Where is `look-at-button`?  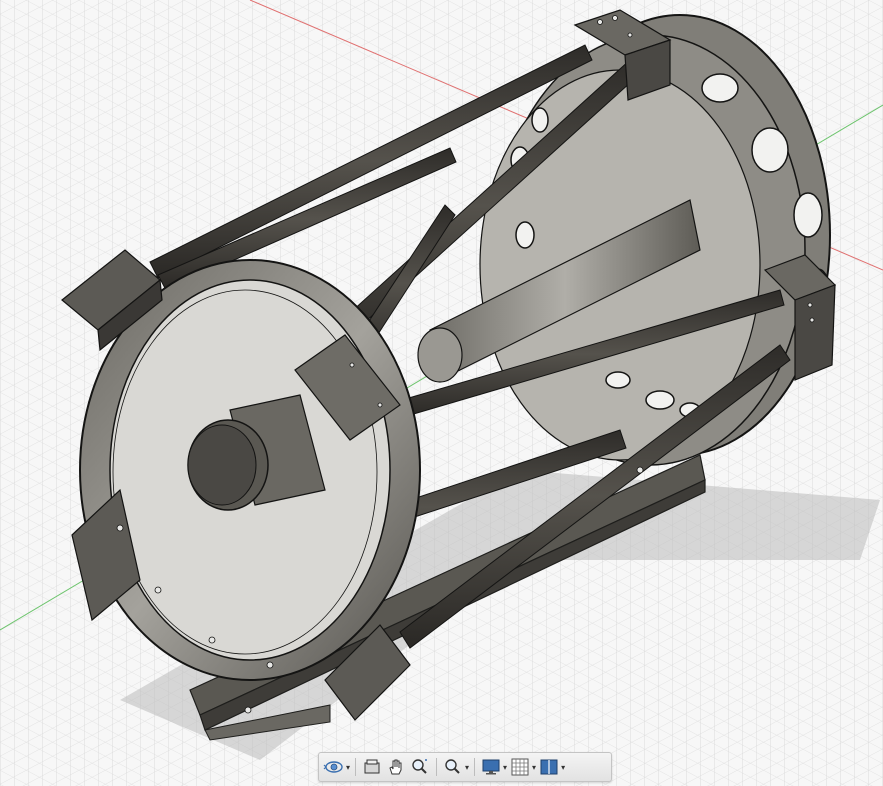 look-at-button is located at coordinates (372, 767).